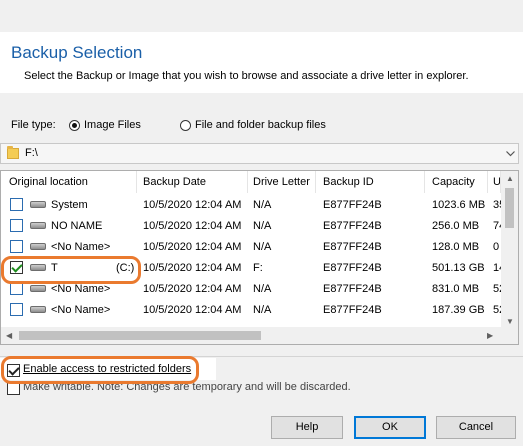 This screenshot has width=523, height=446. What do you see at coordinates (9, 335) in the screenshot?
I see `scroll-left-icon: ◀` at bounding box center [9, 335].